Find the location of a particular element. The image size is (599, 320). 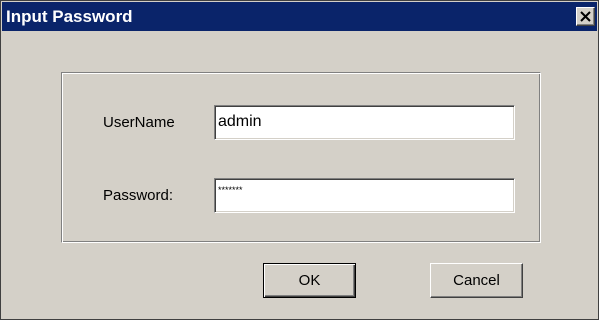

cancel-button: Cancel is located at coordinates (476, 280).